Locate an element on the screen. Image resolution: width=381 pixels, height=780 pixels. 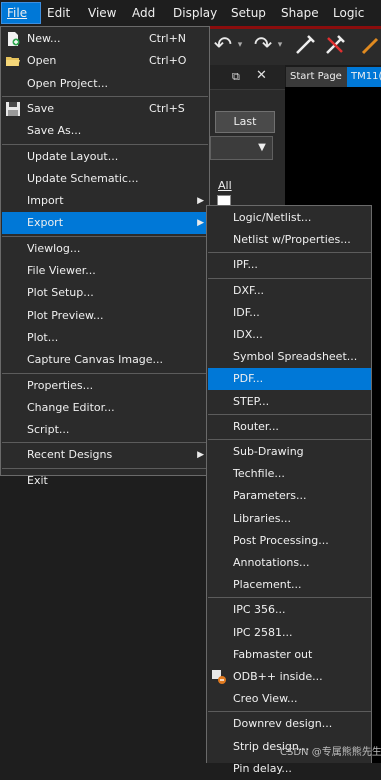
document-tabs: Start Page TM11( is located at coordinates (333, 76).